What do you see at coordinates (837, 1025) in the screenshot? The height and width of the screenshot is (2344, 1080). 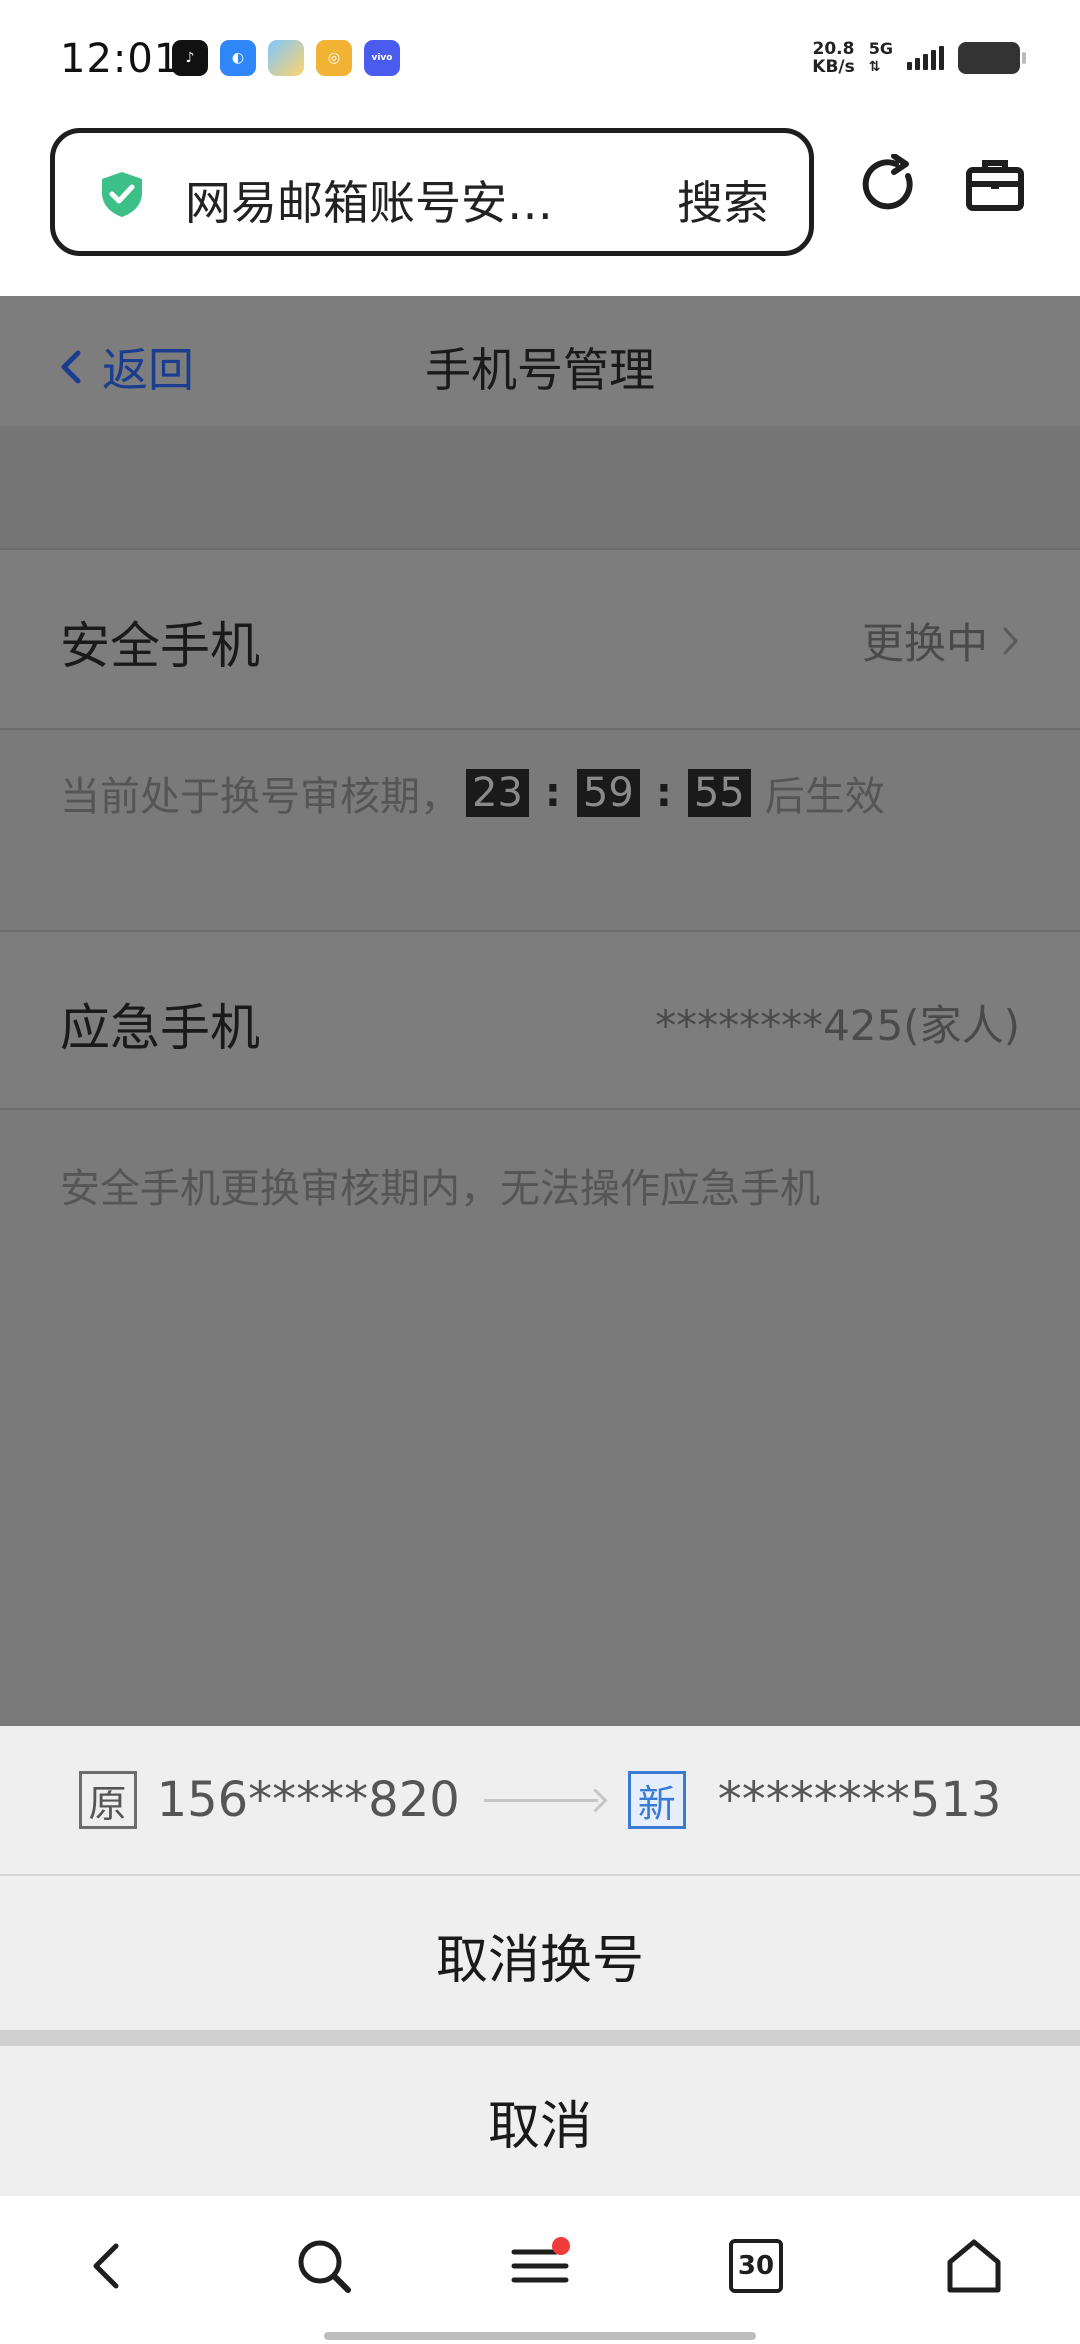 I see `emergency-phone-value: ********425(家人)` at bounding box center [837, 1025].